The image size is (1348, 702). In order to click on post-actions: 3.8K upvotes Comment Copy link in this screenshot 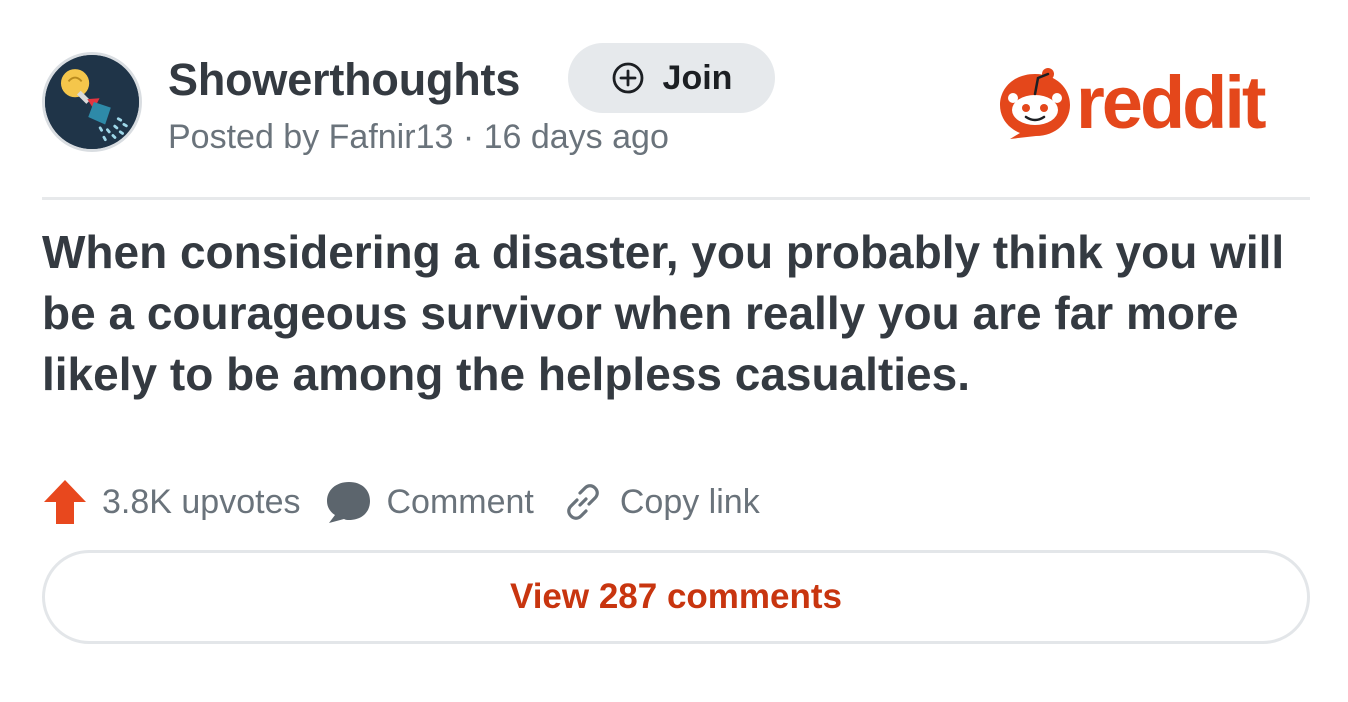, I will do `click(401, 502)`.